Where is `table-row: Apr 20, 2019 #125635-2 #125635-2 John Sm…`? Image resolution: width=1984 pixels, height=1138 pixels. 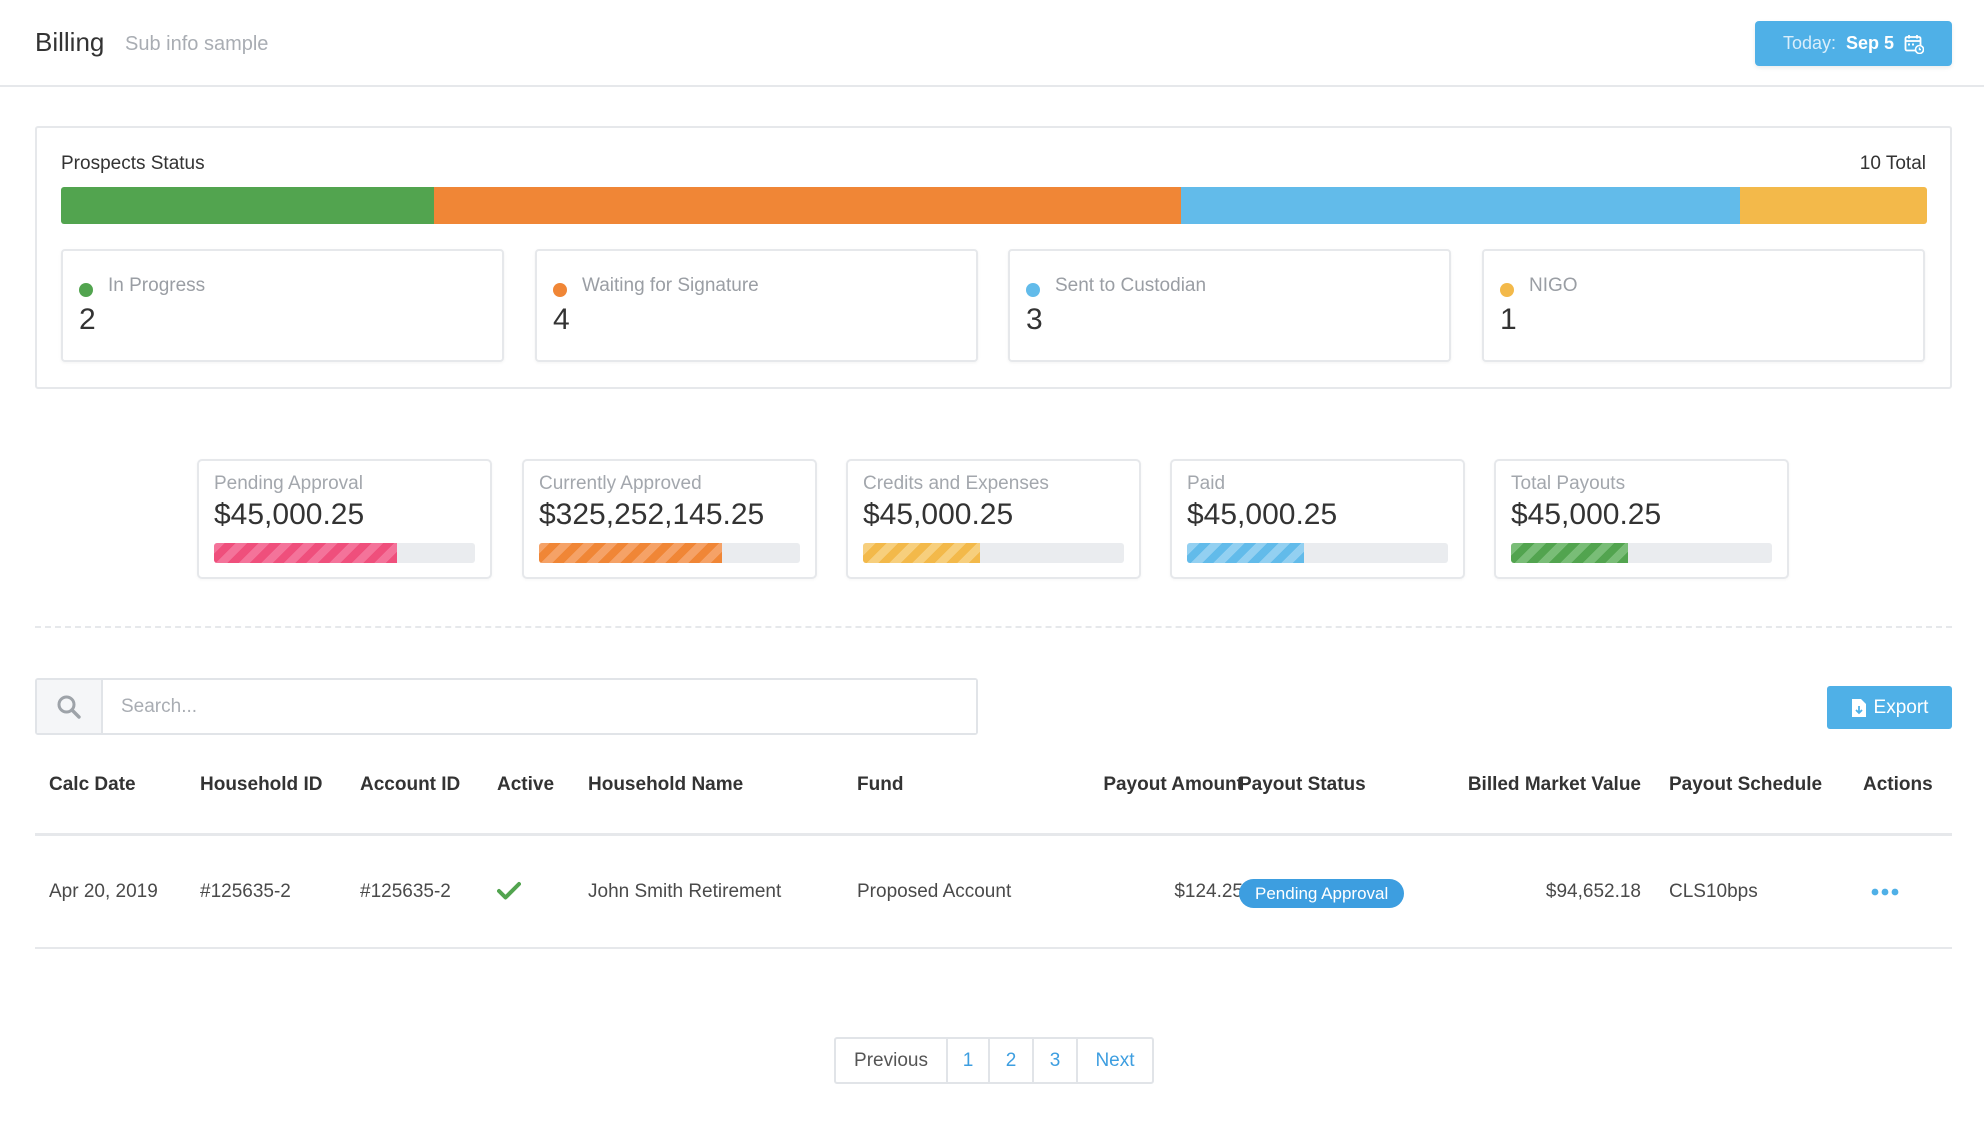
table-row: Apr 20, 2019 #125635-2 #125635-2 John Sm… is located at coordinates (993, 892).